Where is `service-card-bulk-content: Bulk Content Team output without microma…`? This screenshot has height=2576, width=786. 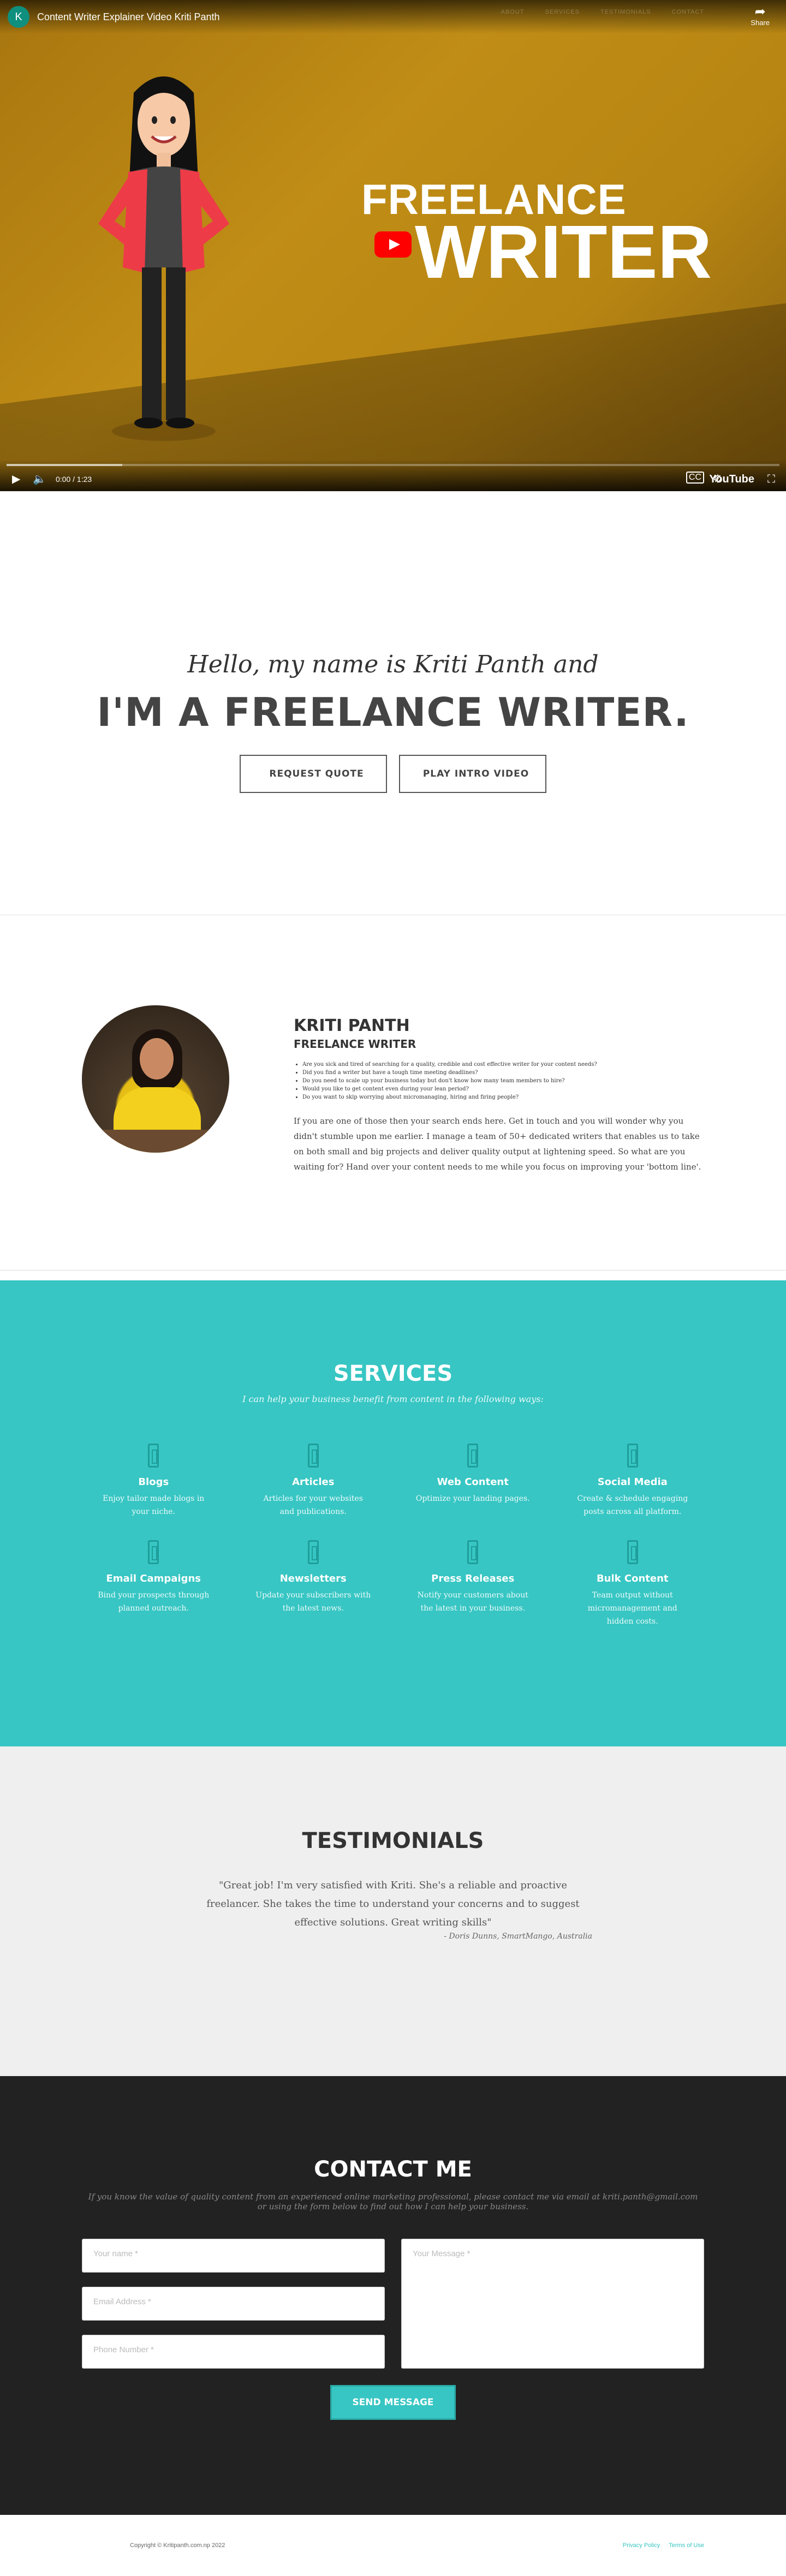
service-card-bulk-content: Bulk Content Team output without microma… is located at coordinates (633, 1584).